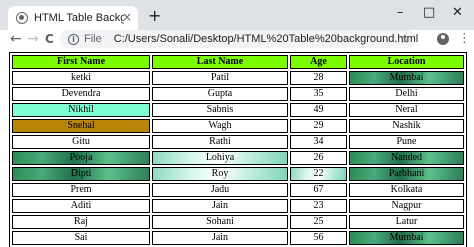 This screenshot has height=247, width=474. I want to click on tab-close-icon: ×, so click(127, 17).